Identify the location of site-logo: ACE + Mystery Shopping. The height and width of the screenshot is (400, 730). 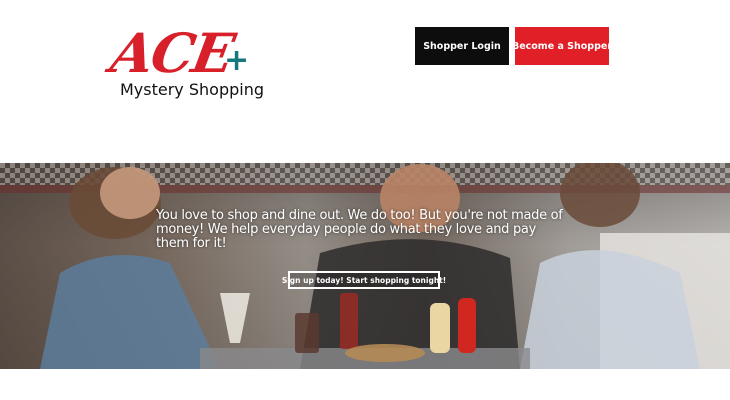
(187, 62).